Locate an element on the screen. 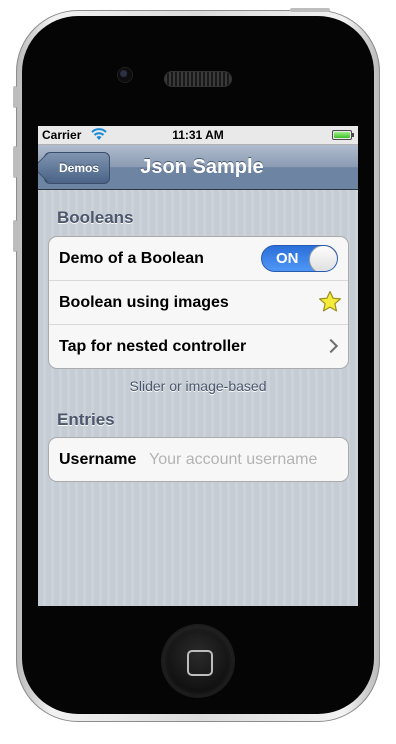  row-nested-controller: Tap for nested controller is located at coordinates (198, 346).